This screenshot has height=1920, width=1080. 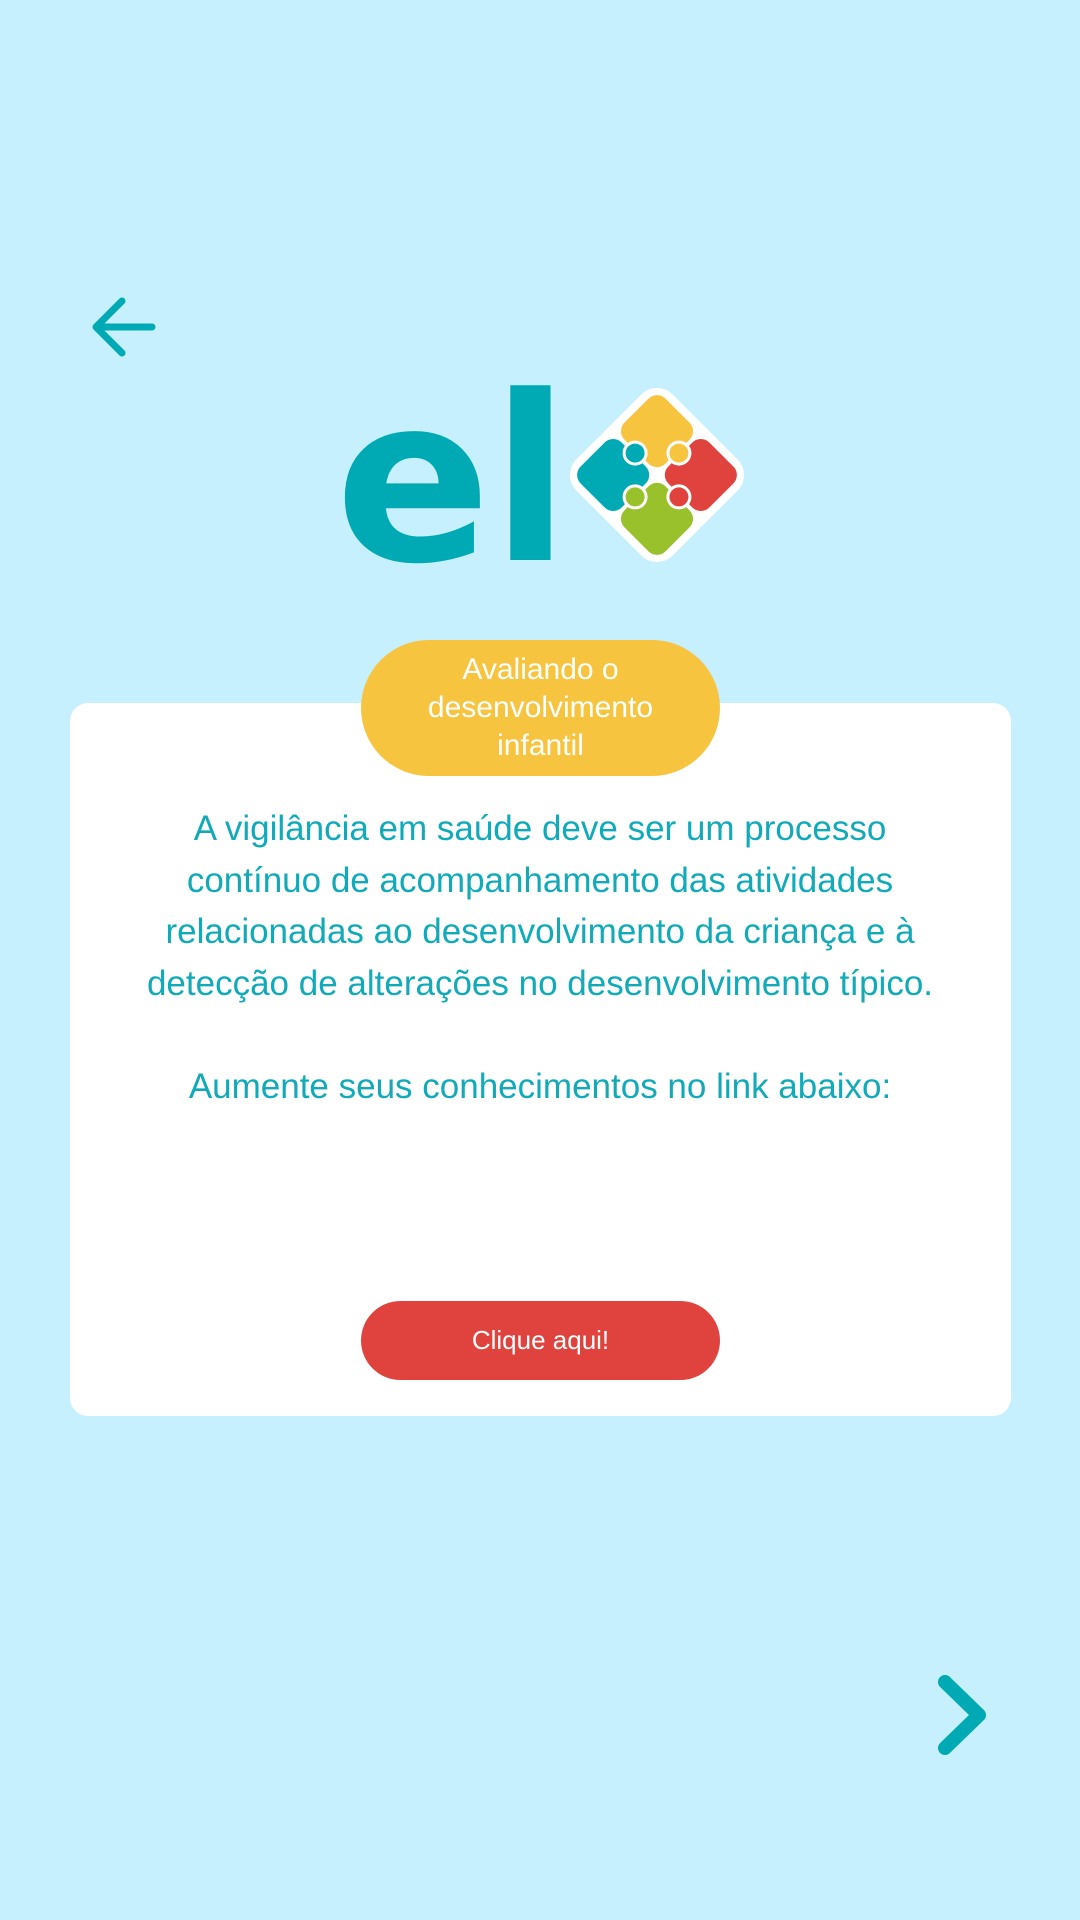 I want to click on chevron-right-icon, so click(x=962, y=1715).